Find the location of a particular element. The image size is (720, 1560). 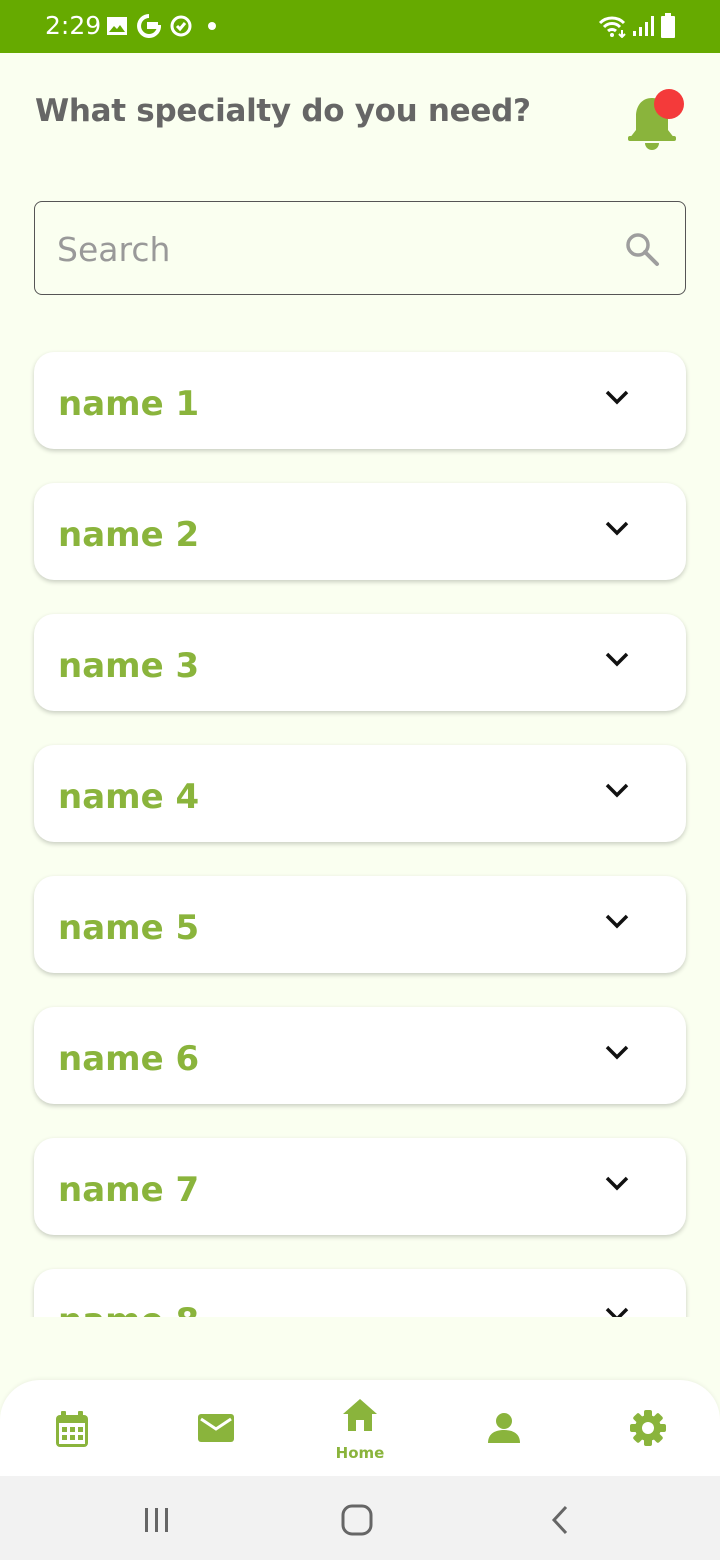

mail-icon is located at coordinates (216, 1428).